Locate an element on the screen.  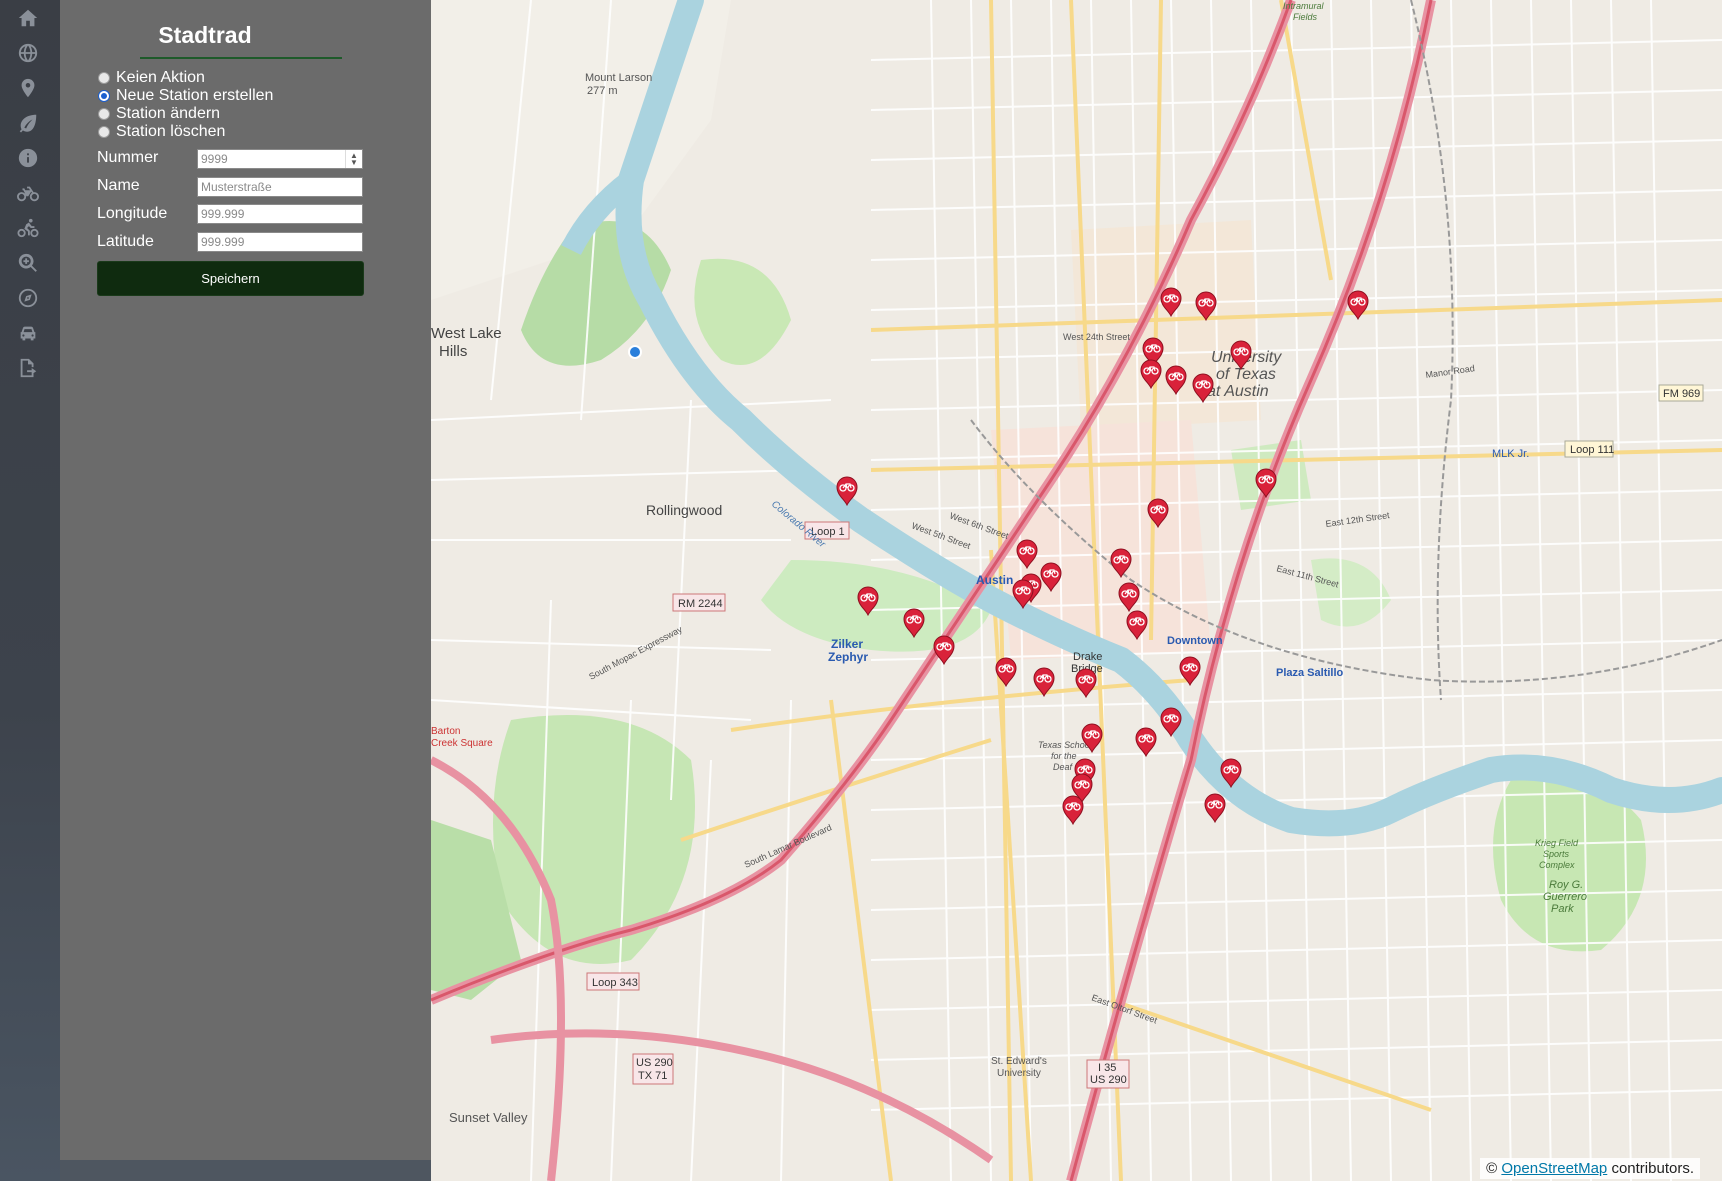
label-mount-larson: Mount Larson is located at coordinates (618, 78).